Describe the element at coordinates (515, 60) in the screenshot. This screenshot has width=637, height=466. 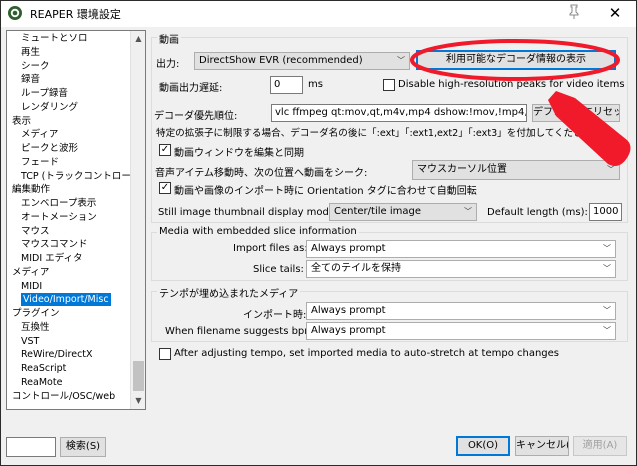
I see `annotation-ellipse` at that location.